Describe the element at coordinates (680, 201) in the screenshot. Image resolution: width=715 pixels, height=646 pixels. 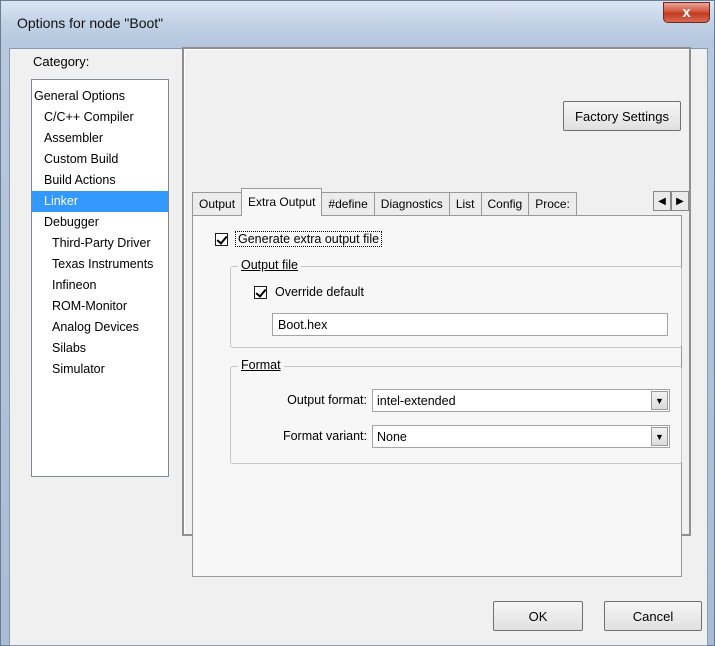
I see `tab-scroll-right-icon: ▶` at that location.